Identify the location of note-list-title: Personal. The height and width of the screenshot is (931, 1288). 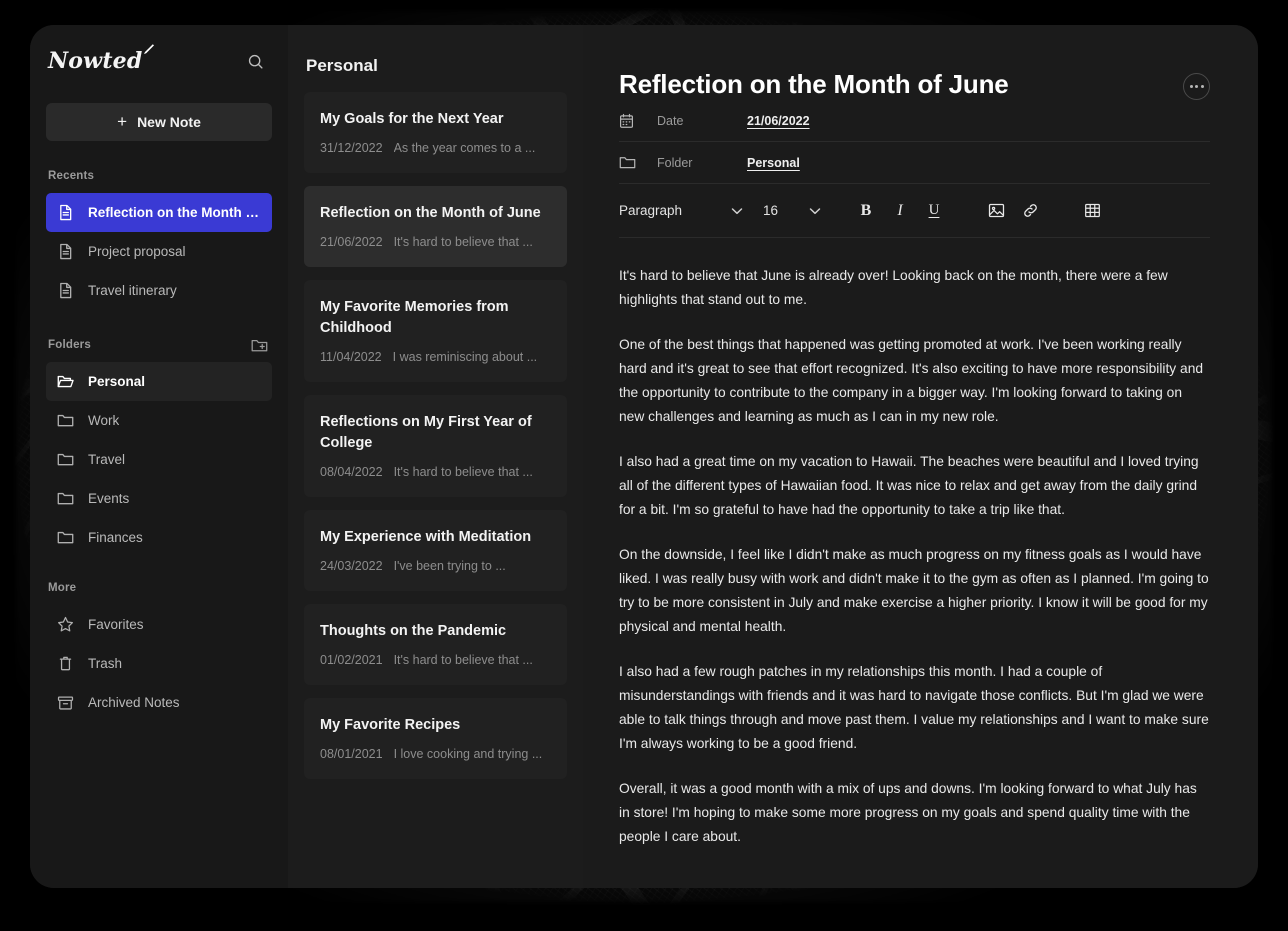
(342, 65).